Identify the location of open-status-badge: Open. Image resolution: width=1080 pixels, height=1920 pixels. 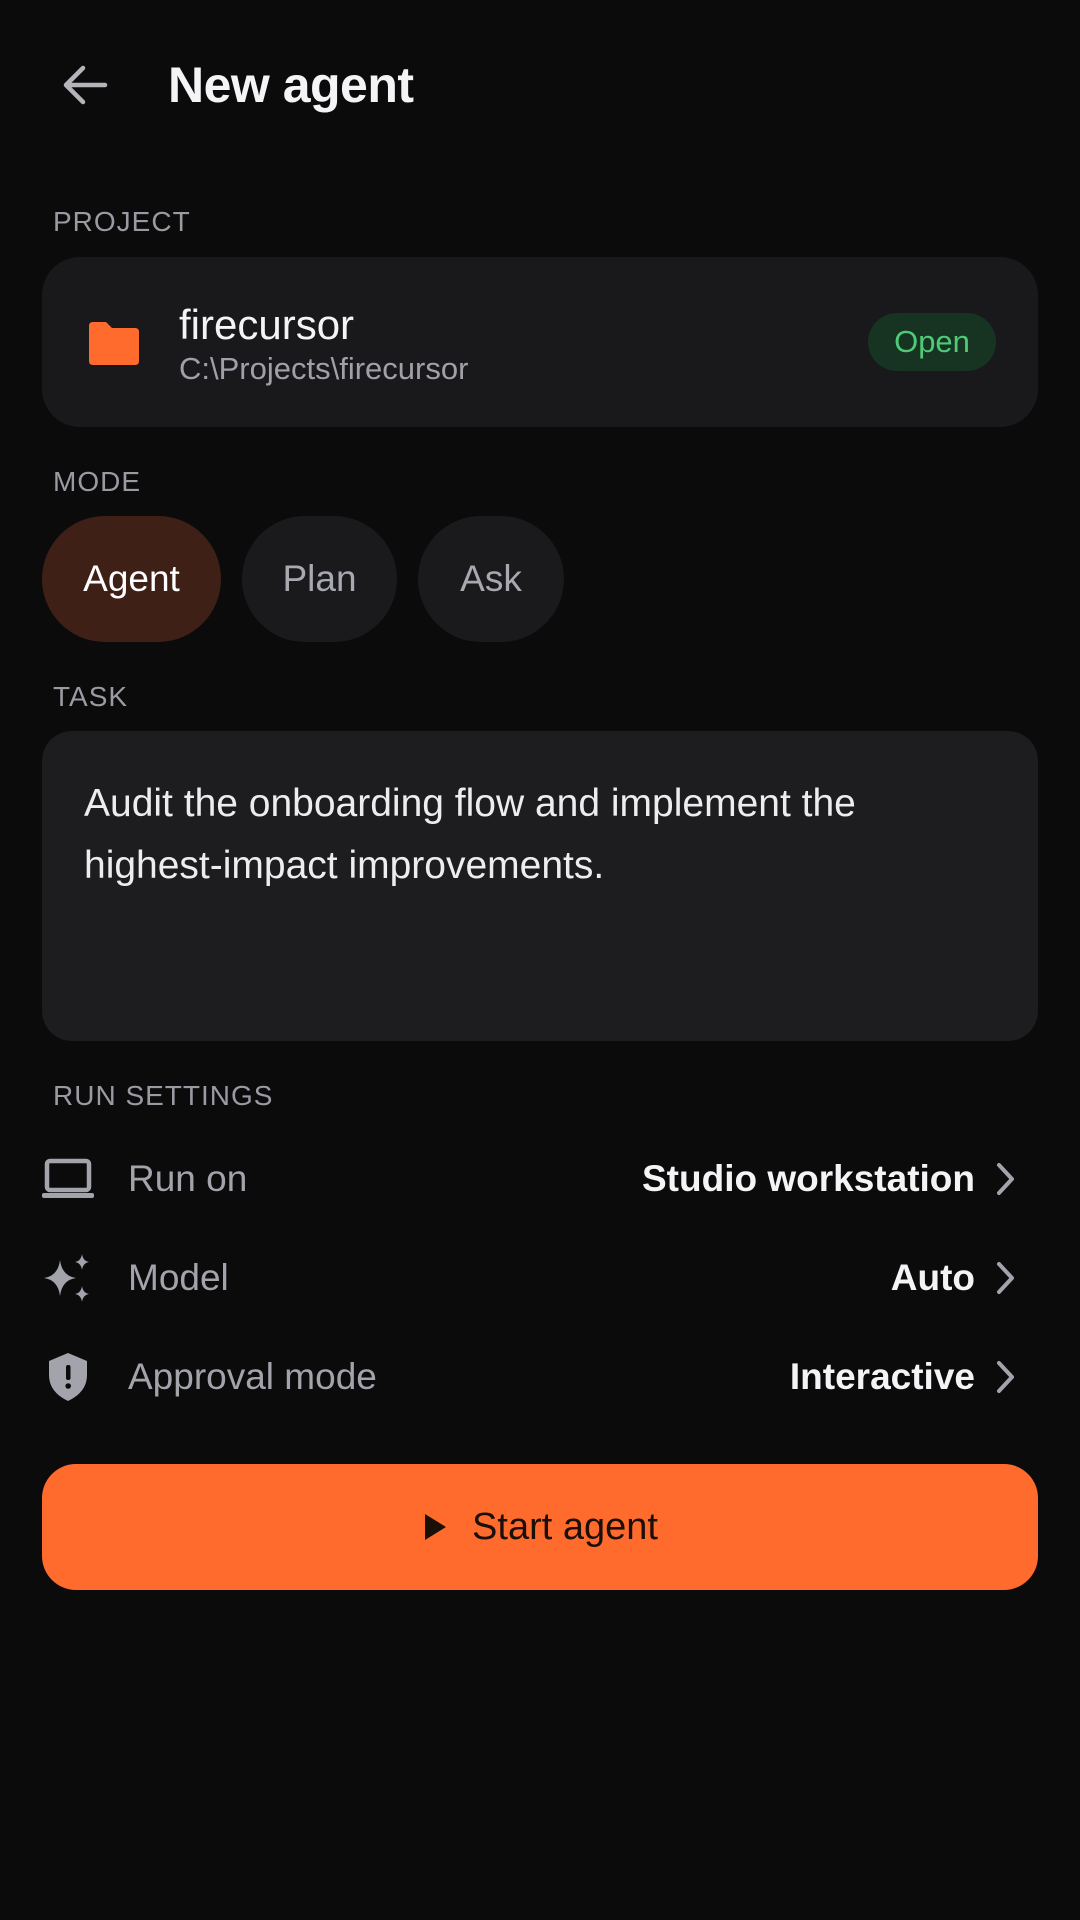
(932, 342).